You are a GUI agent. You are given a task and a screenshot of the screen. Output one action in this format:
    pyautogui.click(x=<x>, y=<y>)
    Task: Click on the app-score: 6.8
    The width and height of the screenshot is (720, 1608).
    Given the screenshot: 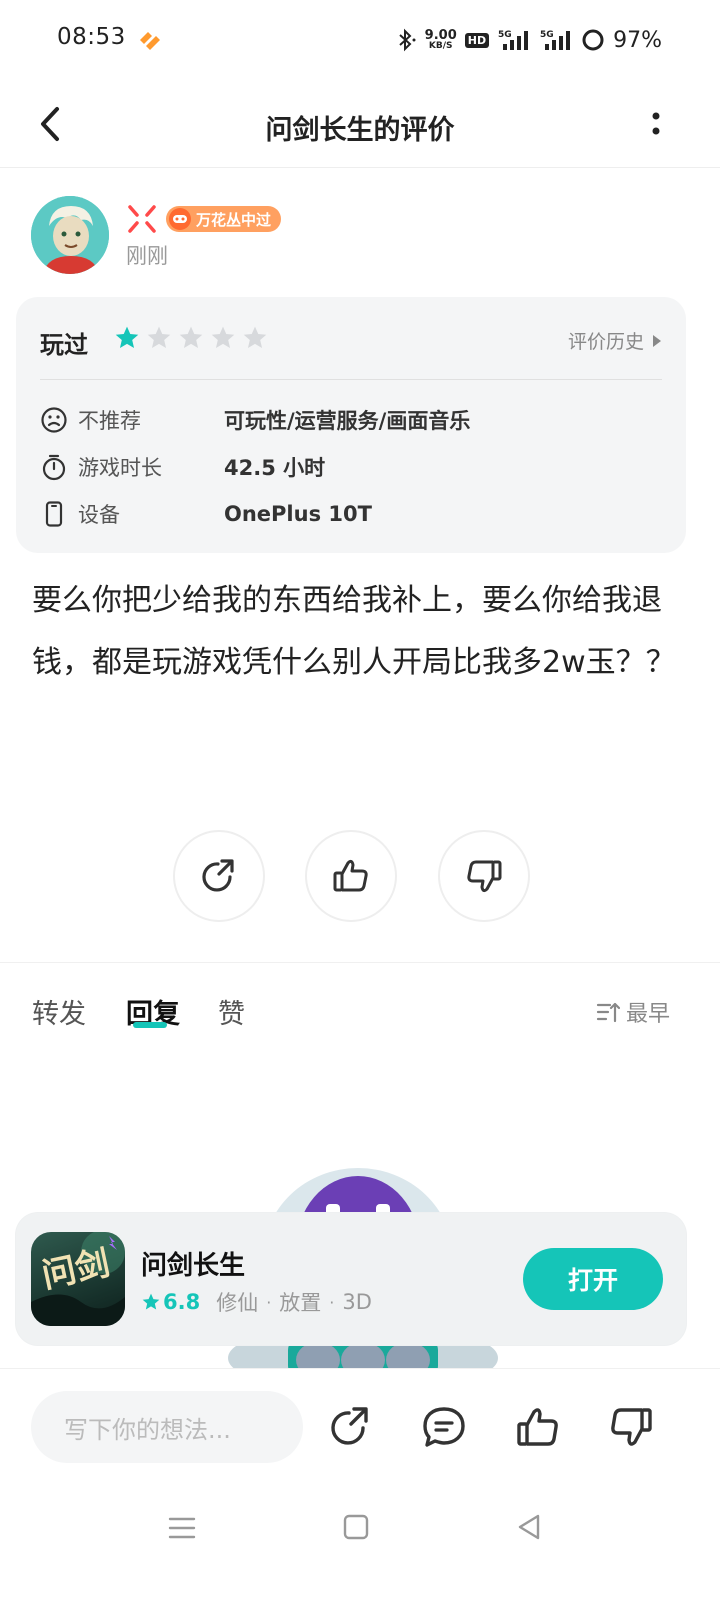 What is the action you would take?
    pyautogui.click(x=170, y=1302)
    